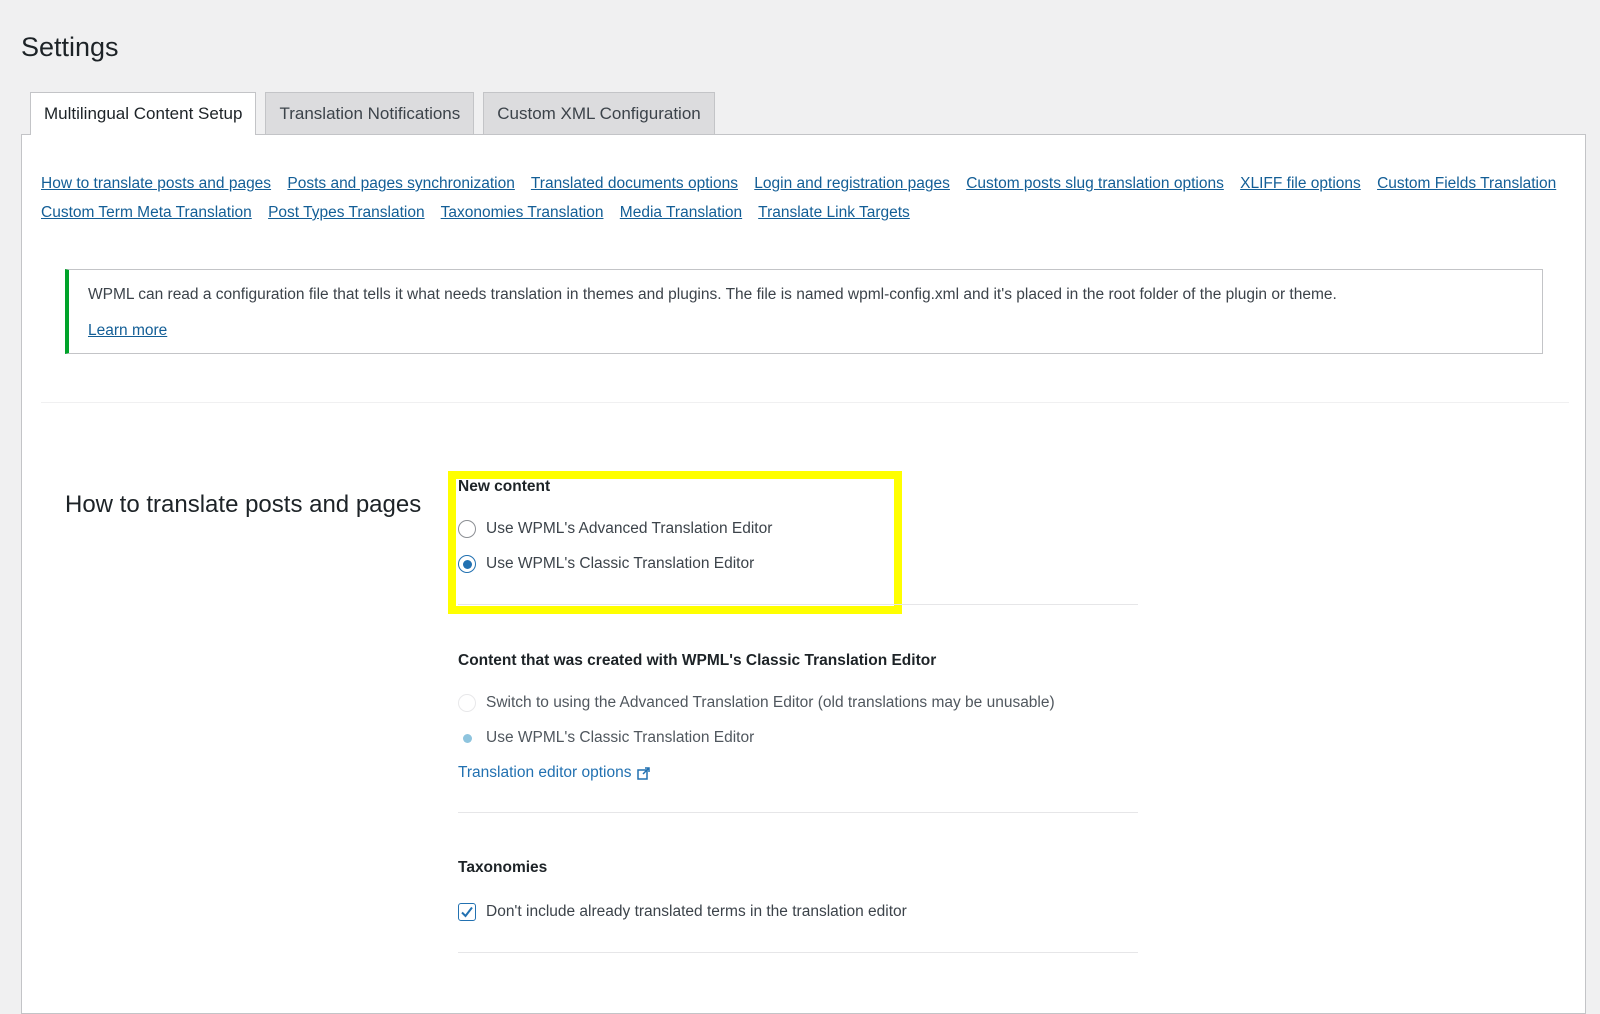 The image size is (1600, 1014). Describe the element at coordinates (522, 212) in the screenshot. I see `quick-link-taxonomies: Taxonomies Translation` at that location.